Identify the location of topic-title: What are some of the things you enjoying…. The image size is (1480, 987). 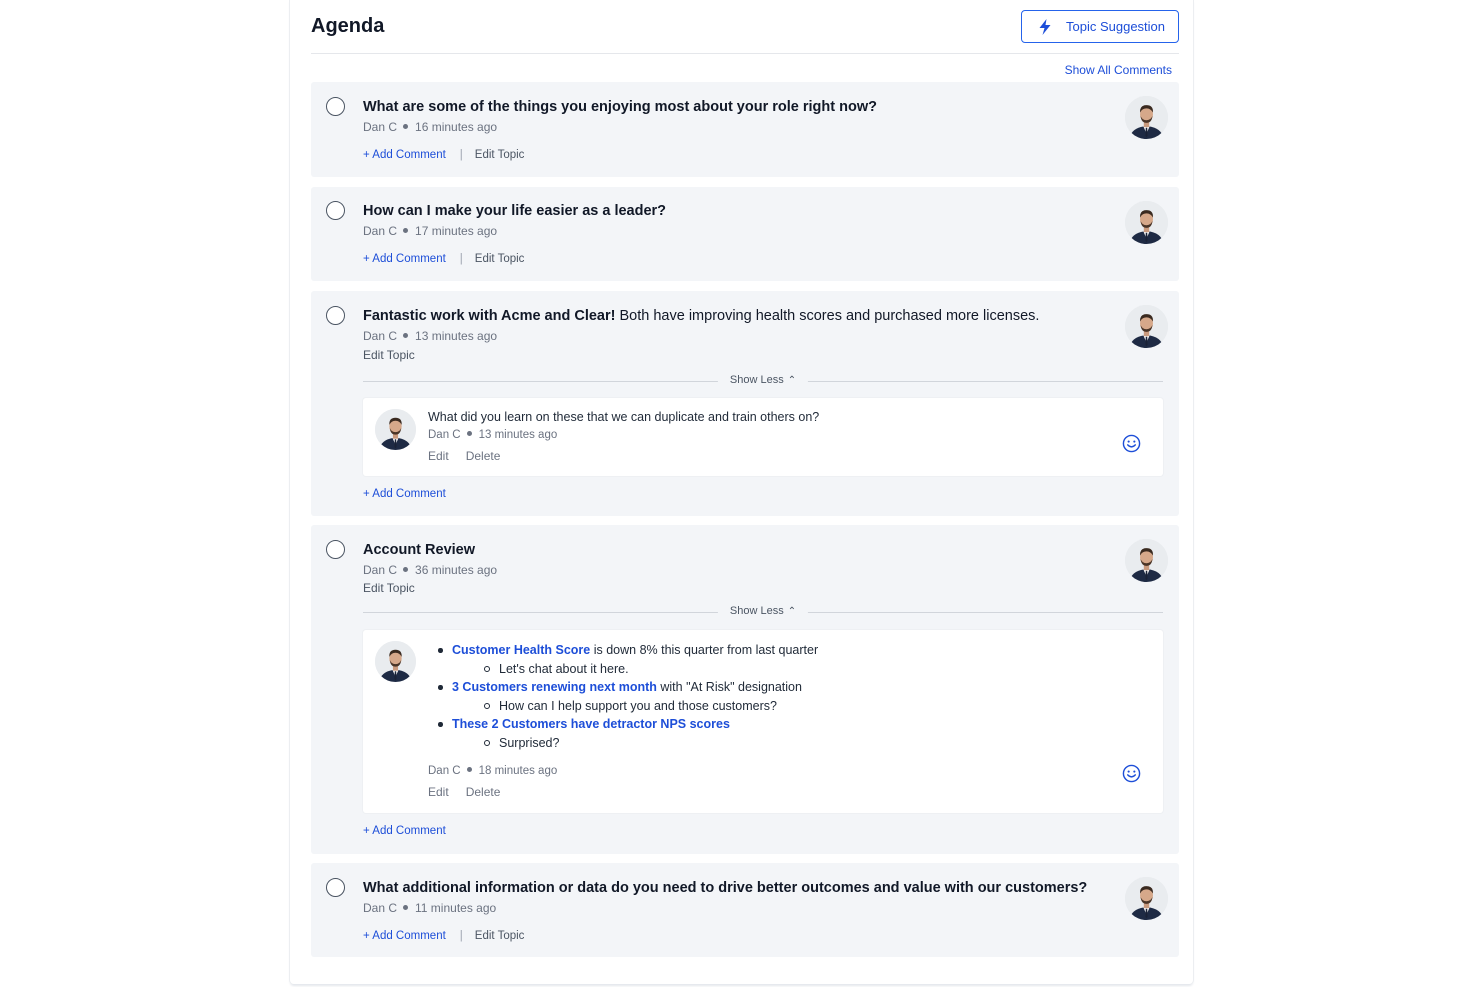
(620, 107).